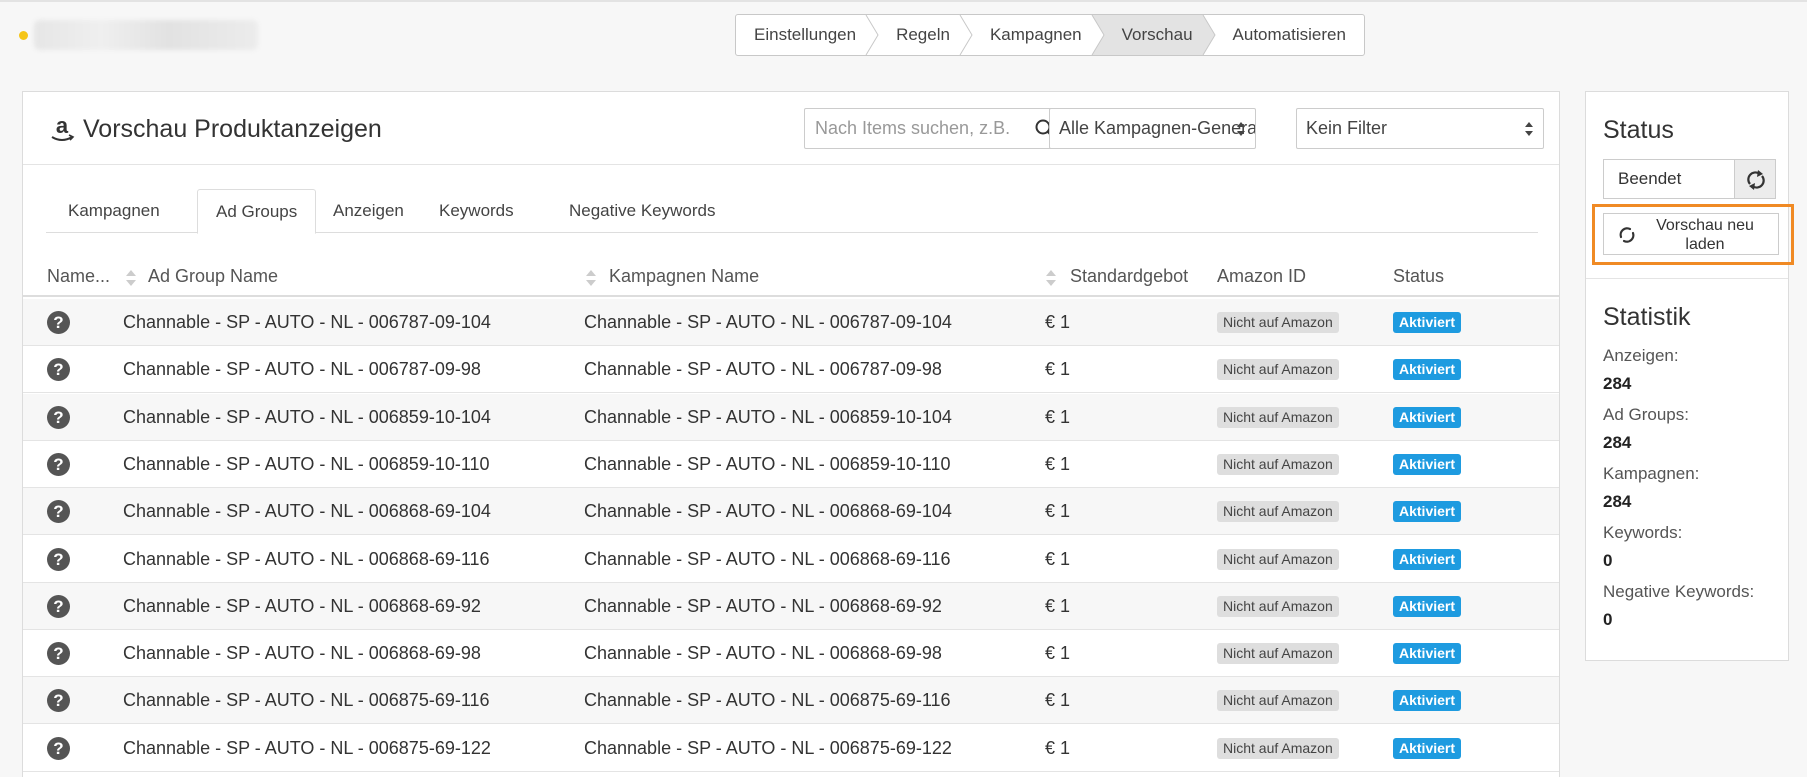 The width and height of the screenshot is (1807, 777). What do you see at coordinates (1529, 129) in the screenshot?
I see `sort-caret-icon` at bounding box center [1529, 129].